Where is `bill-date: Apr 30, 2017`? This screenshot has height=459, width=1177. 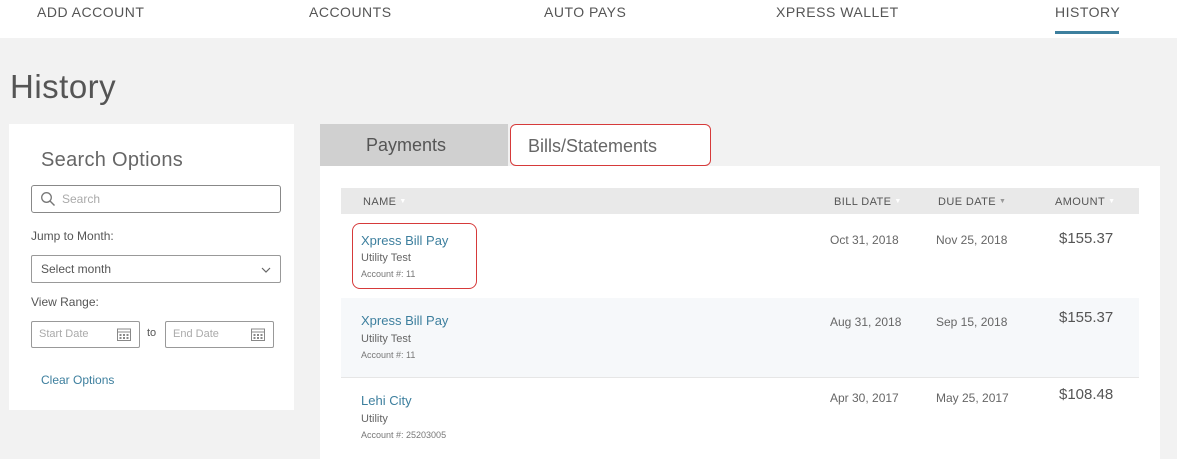 bill-date: Apr 30, 2017 is located at coordinates (864, 398).